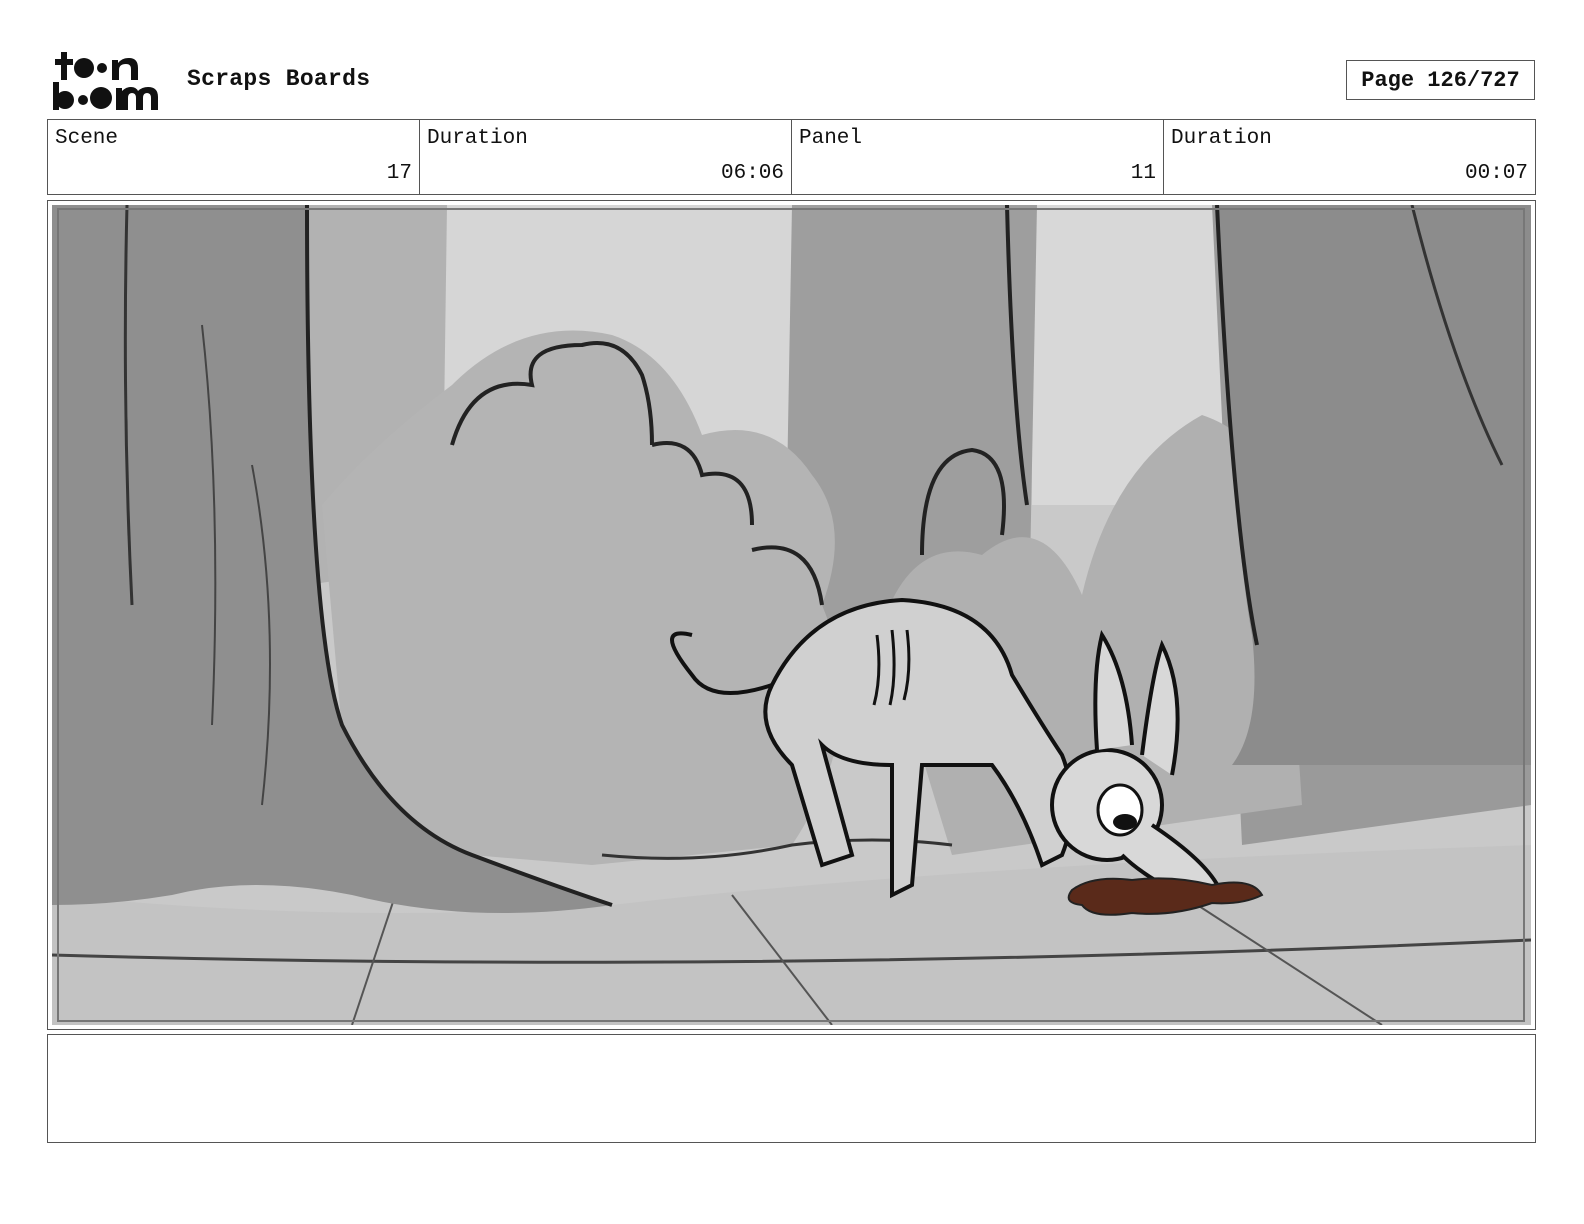  Describe the element at coordinates (105, 81) in the screenshot. I see `toon-boom-logo` at that location.